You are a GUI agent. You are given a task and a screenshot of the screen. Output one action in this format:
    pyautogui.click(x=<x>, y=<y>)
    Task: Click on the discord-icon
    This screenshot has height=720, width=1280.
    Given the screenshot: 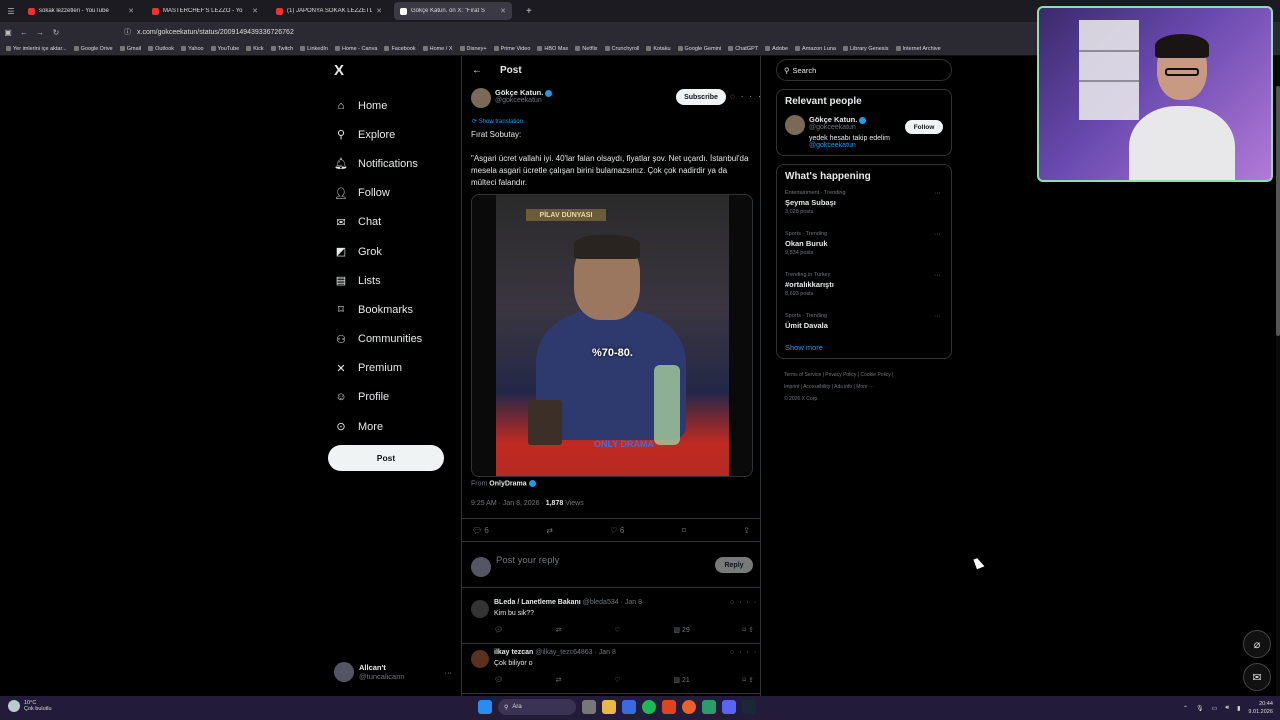 What is the action you would take?
    pyautogui.click(x=729, y=707)
    